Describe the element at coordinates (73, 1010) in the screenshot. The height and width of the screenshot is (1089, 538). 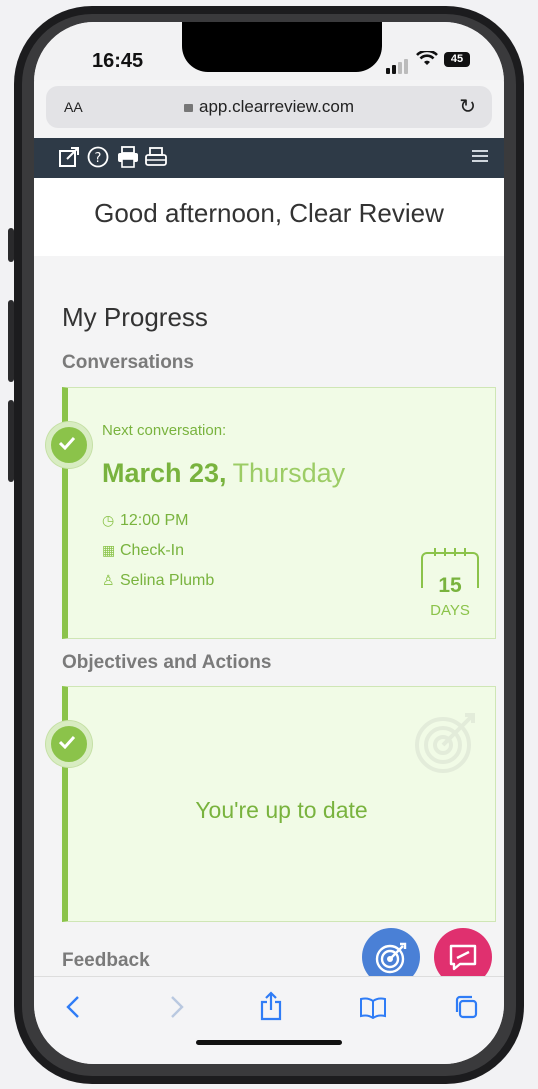
I see `back-icon` at that location.